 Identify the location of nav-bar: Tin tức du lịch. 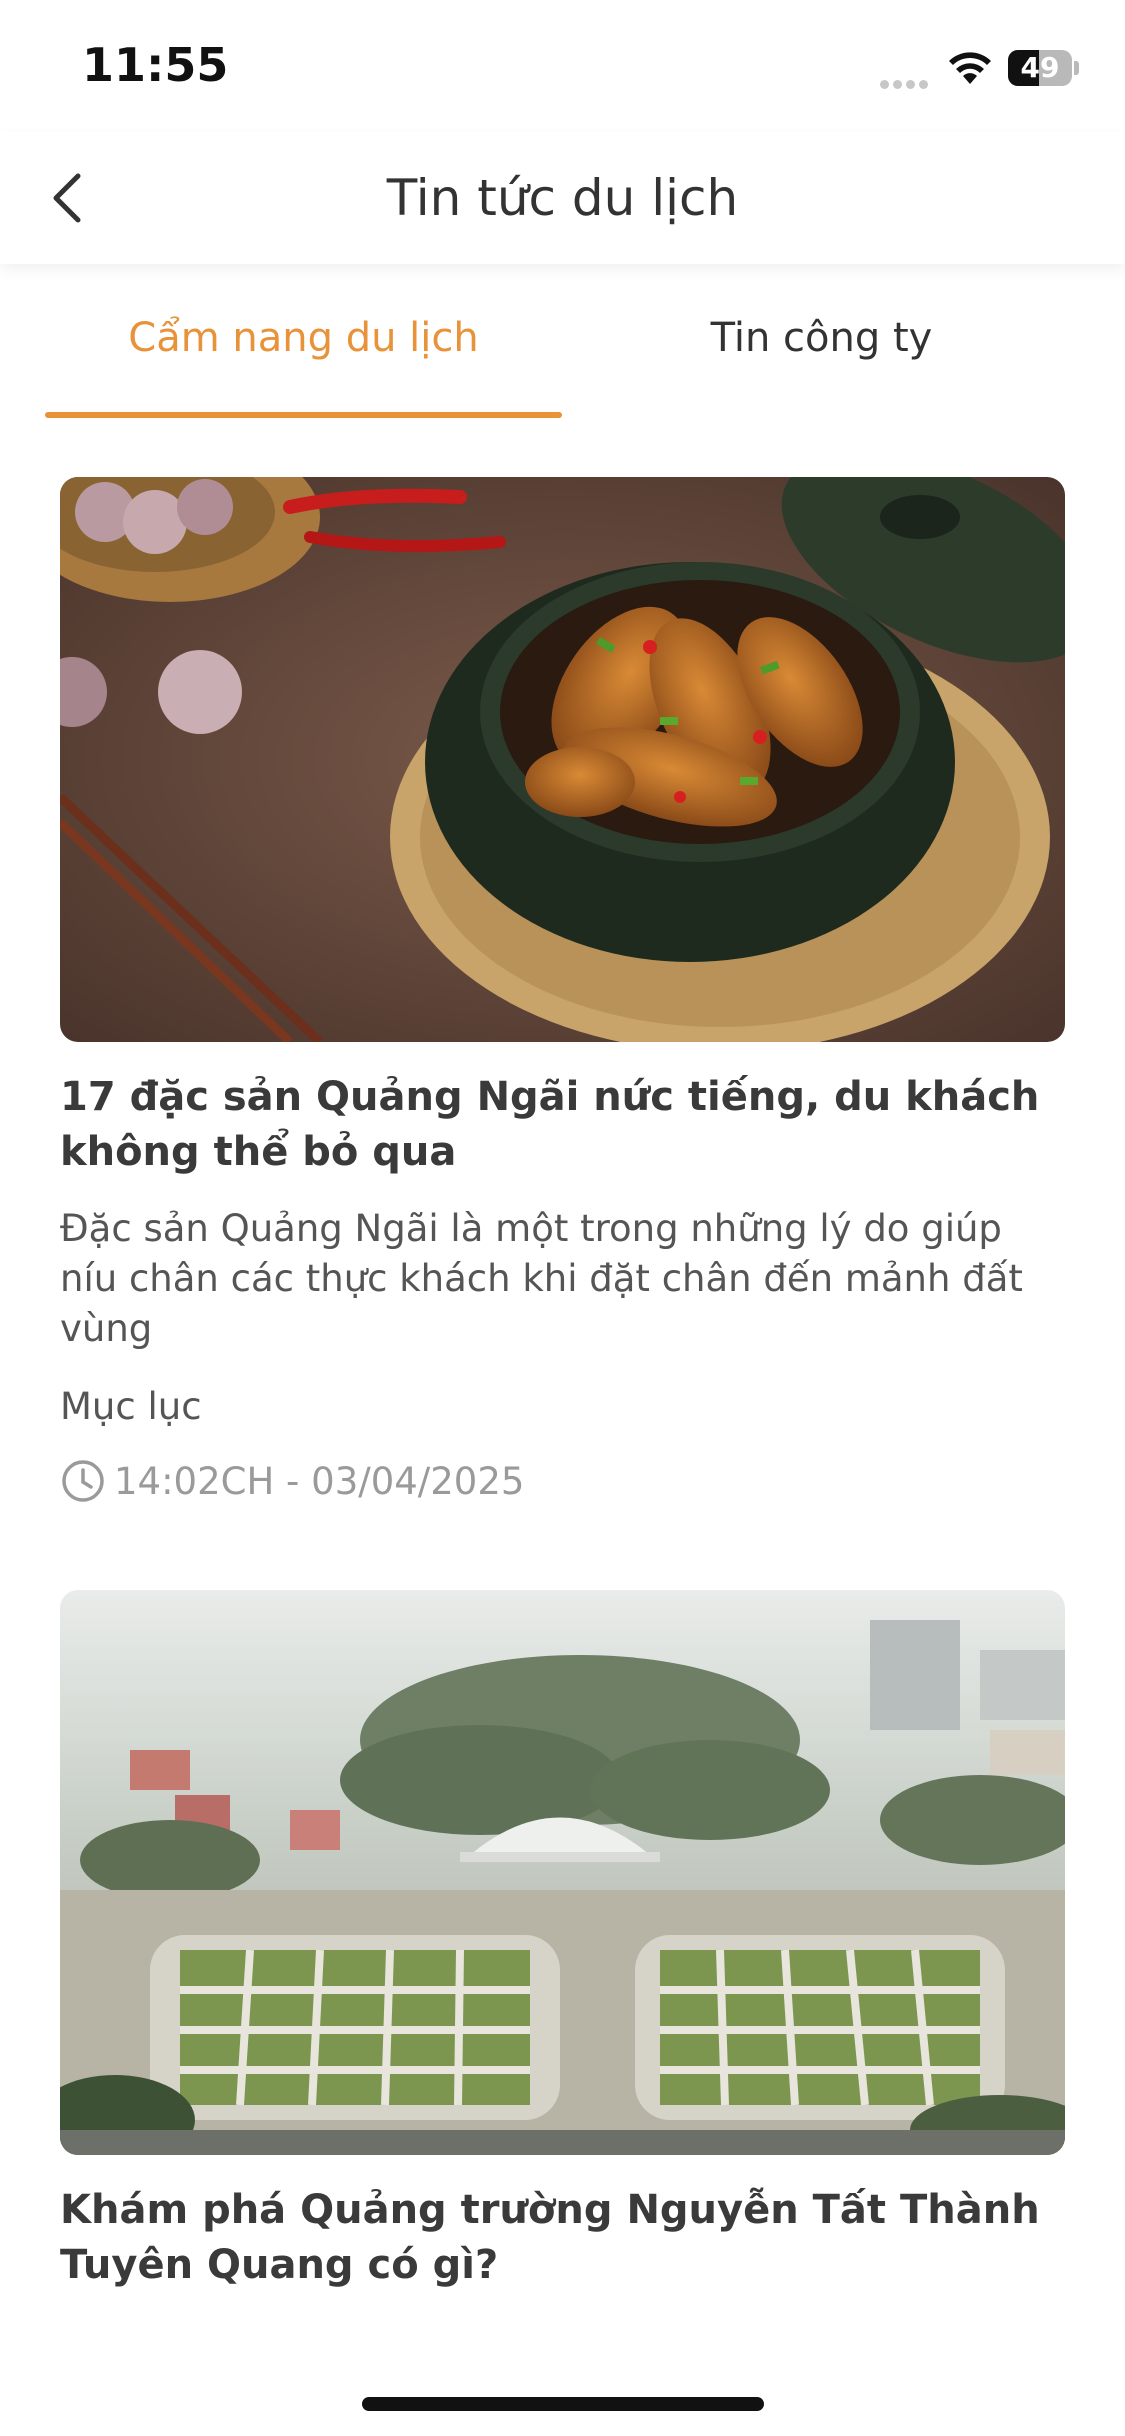
(562, 198).